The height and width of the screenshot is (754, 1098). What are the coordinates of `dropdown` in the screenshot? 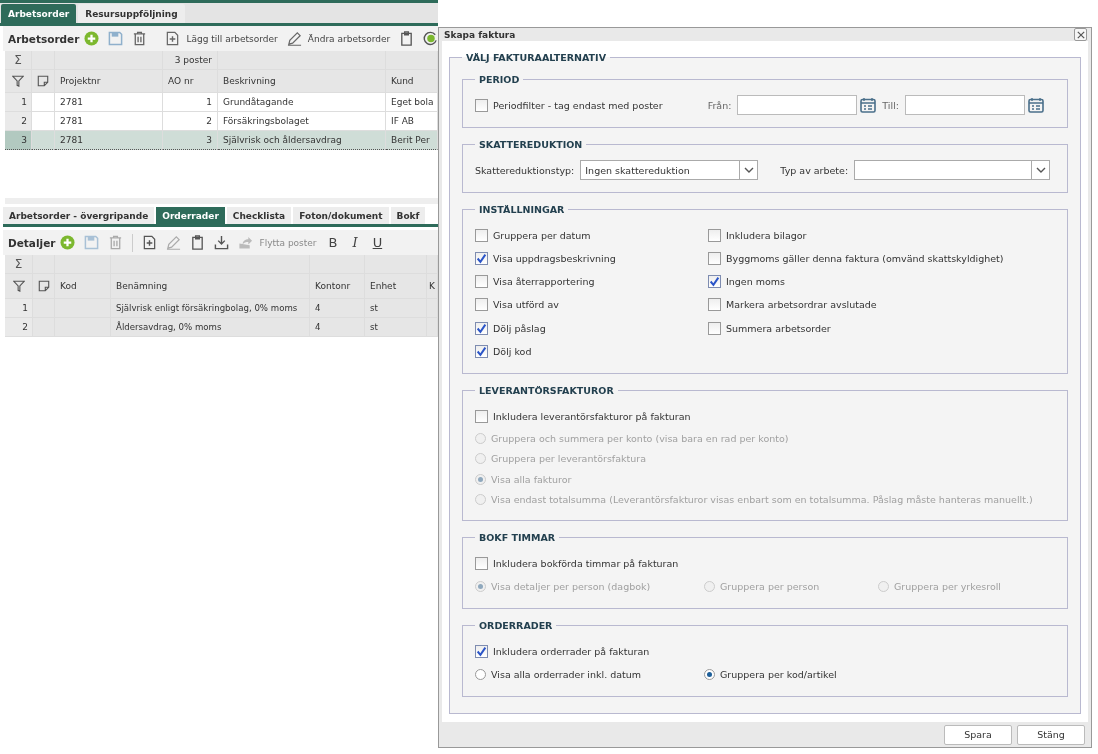 It's located at (952, 170).